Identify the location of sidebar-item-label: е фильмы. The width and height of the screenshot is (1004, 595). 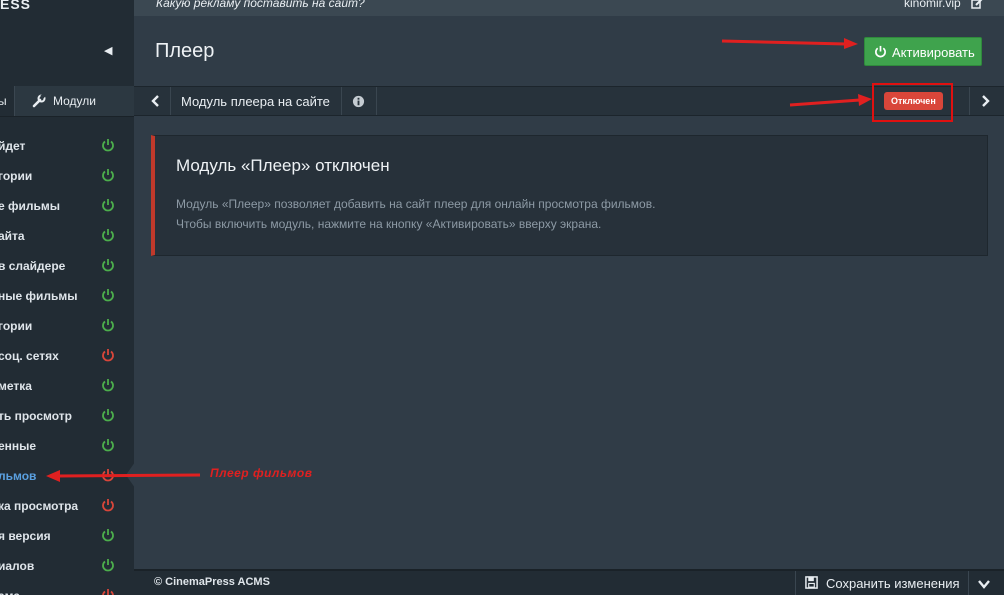
(30, 206).